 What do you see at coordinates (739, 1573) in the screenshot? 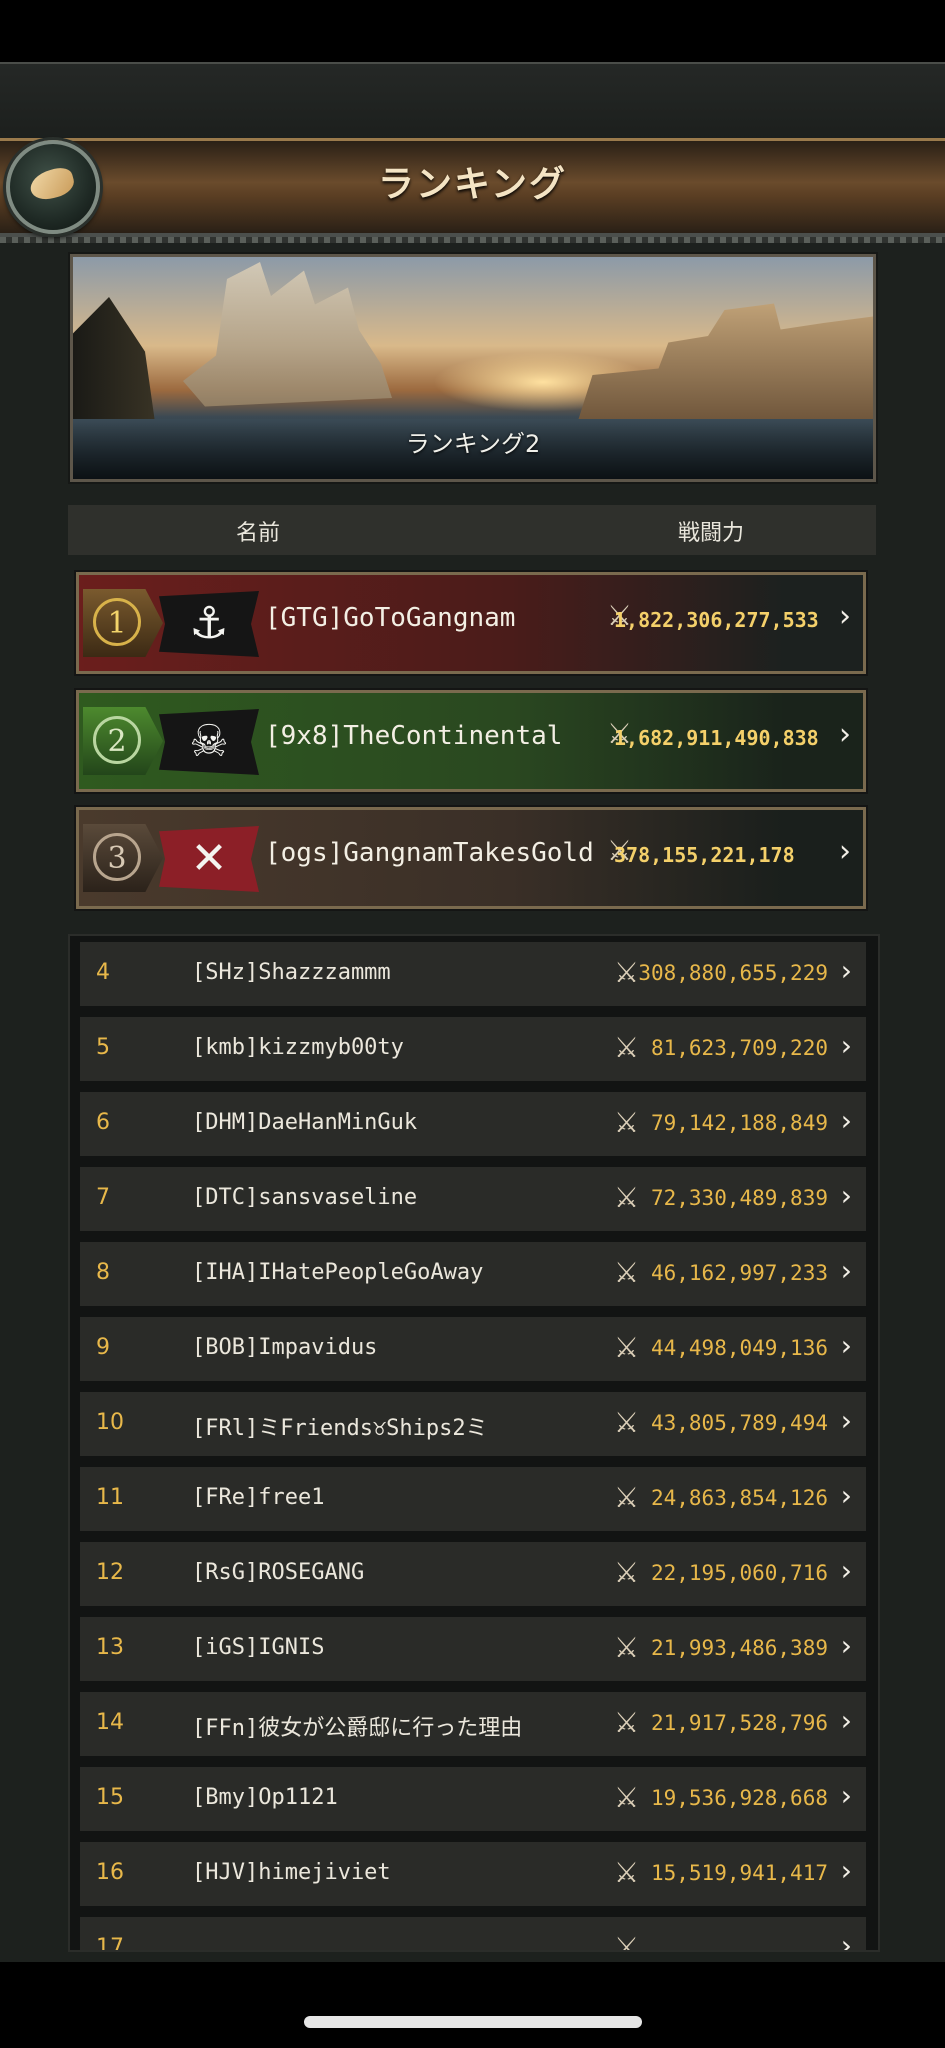
I see `power-value: 22,195,060,716` at bounding box center [739, 1573].